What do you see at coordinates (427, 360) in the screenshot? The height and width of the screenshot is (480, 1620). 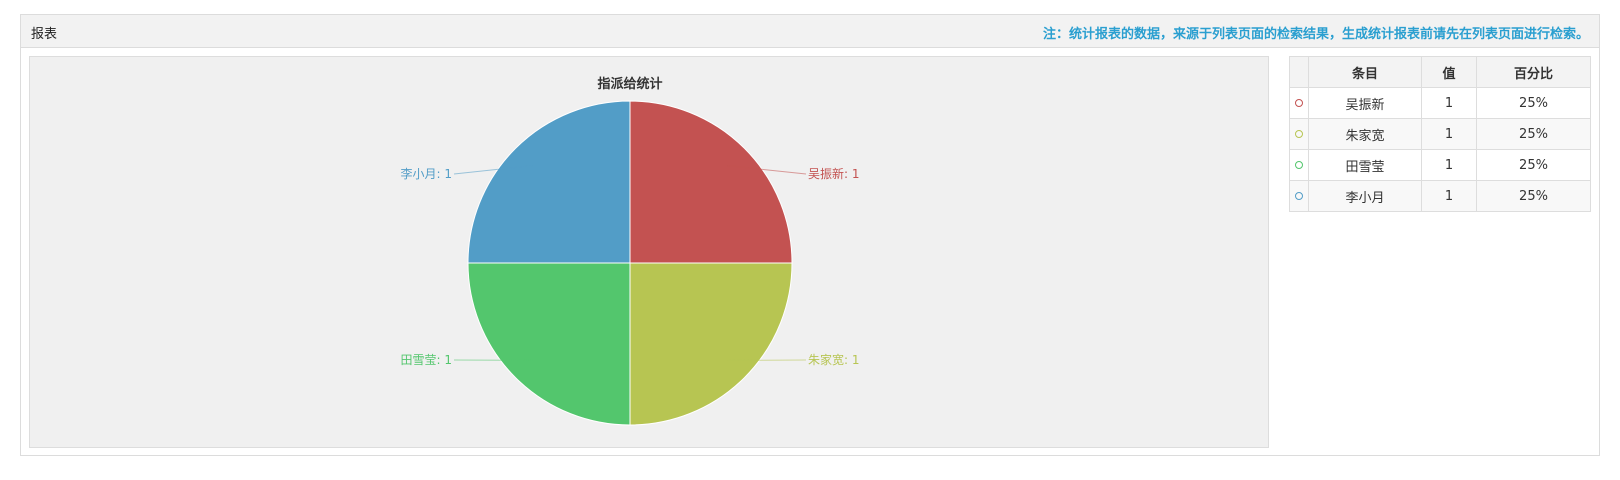 I see `slice-label: 田雪莹: 1` at bounding box center [427, 360].